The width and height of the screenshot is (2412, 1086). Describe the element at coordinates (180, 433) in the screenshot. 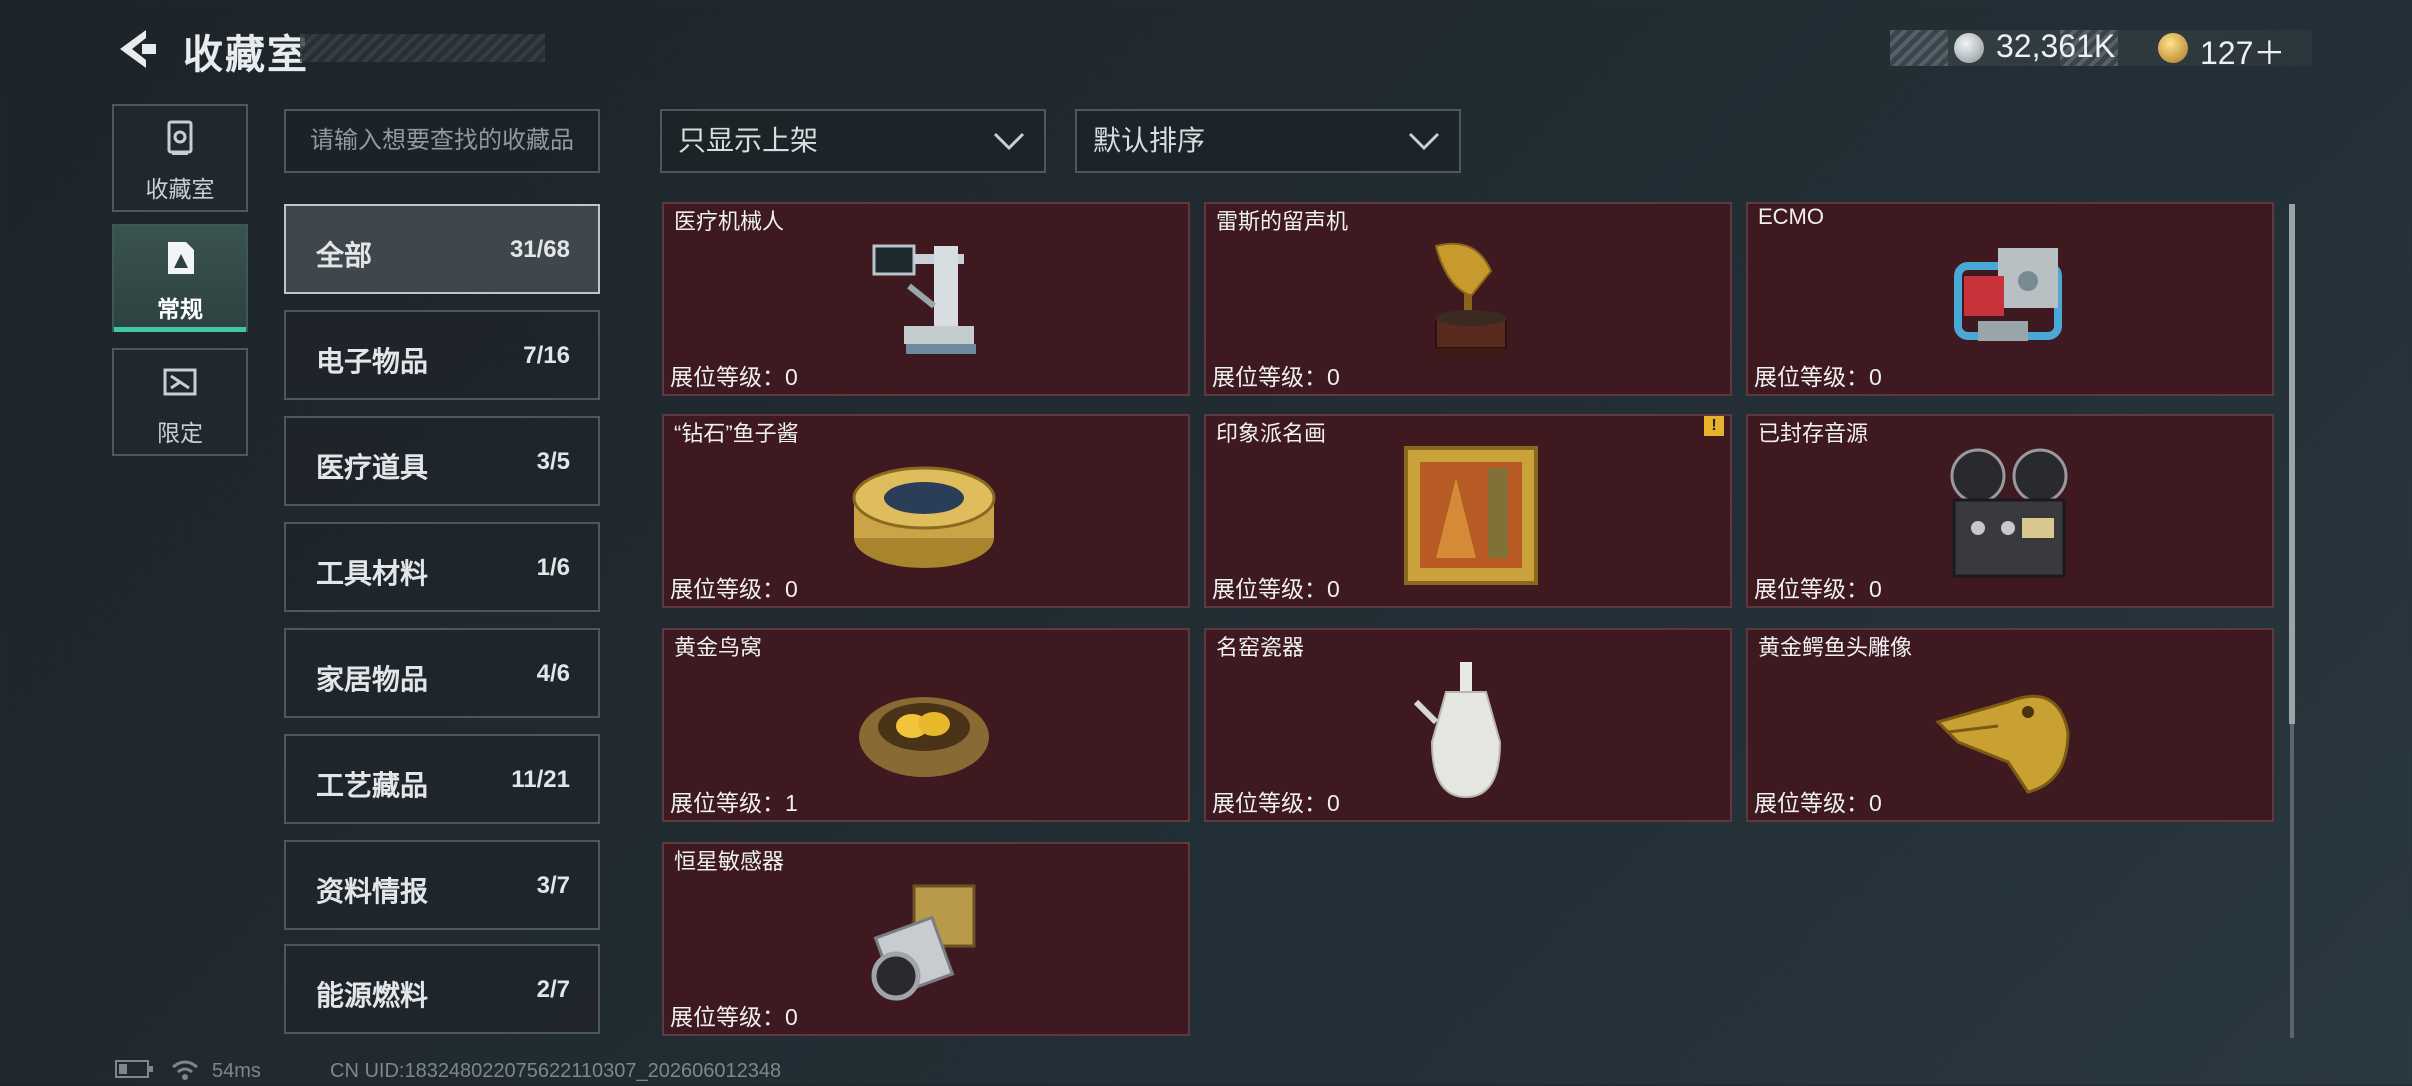

I see `side-nav-label: 限定` at that location.